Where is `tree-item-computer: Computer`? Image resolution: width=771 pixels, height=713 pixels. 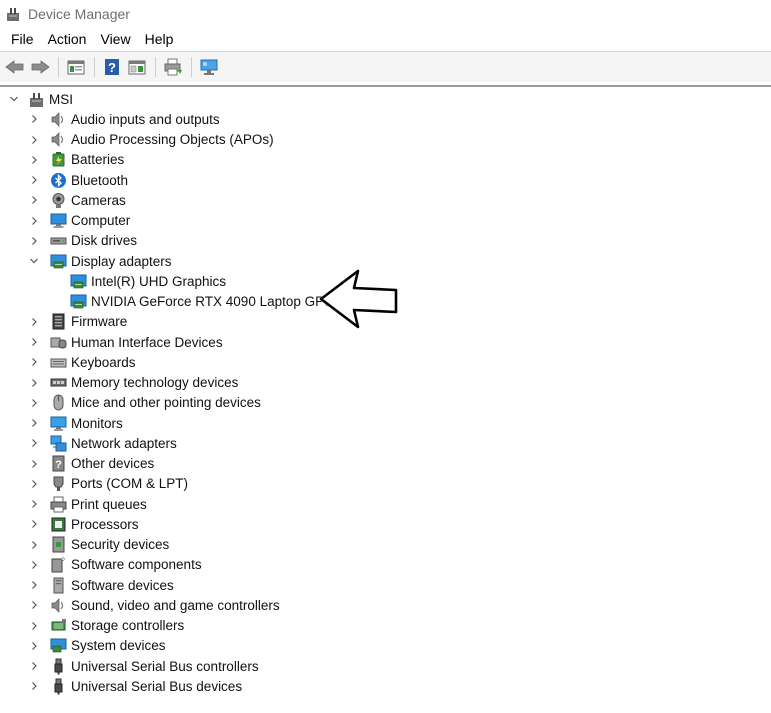
tree-item-computer: Computer is located at coordinates (79, 221).